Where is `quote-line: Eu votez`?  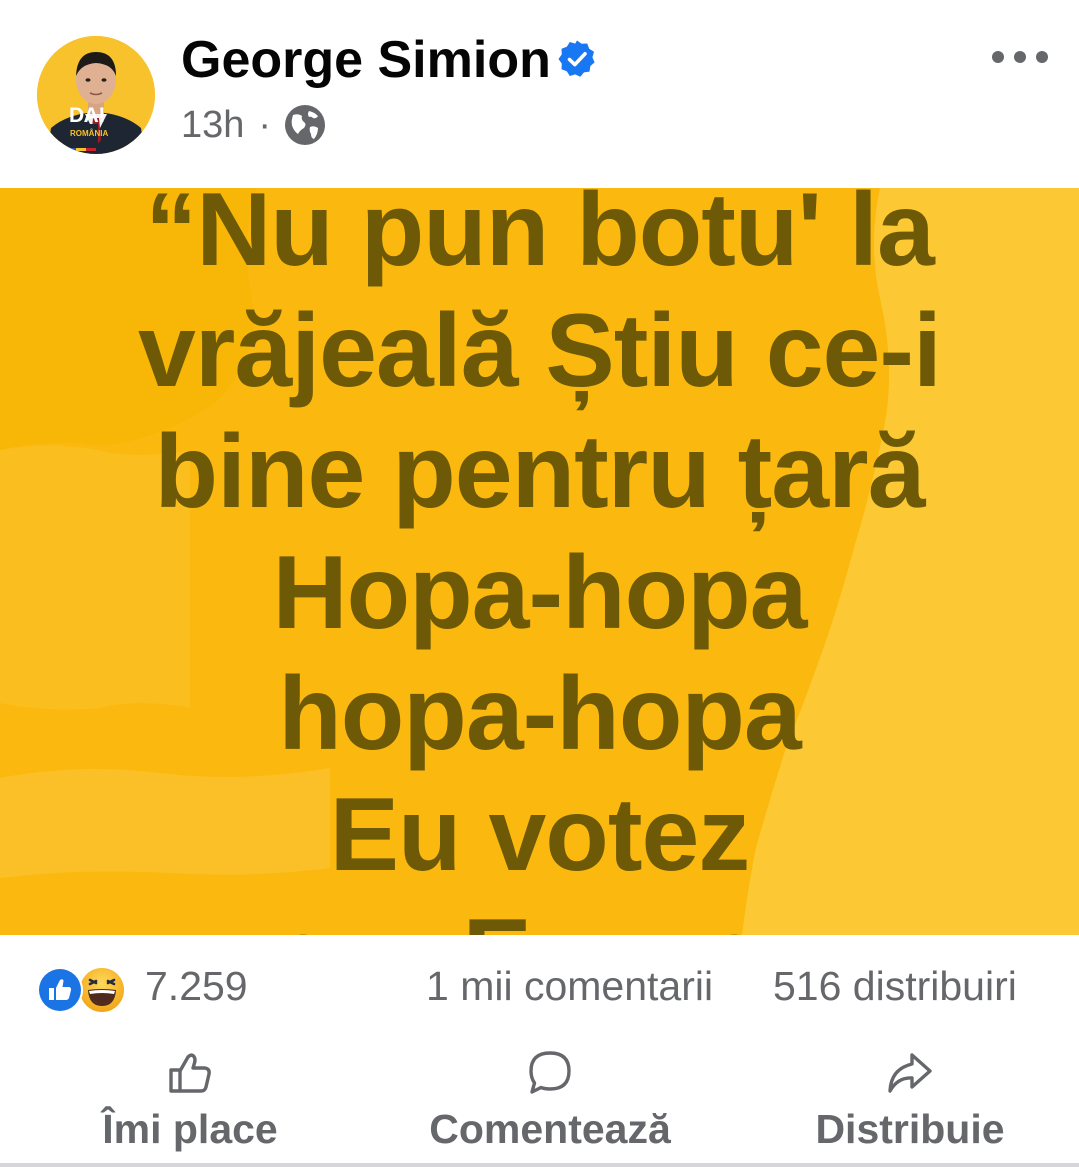 quote-line: Eu votez is located at coordinates (540, 835).